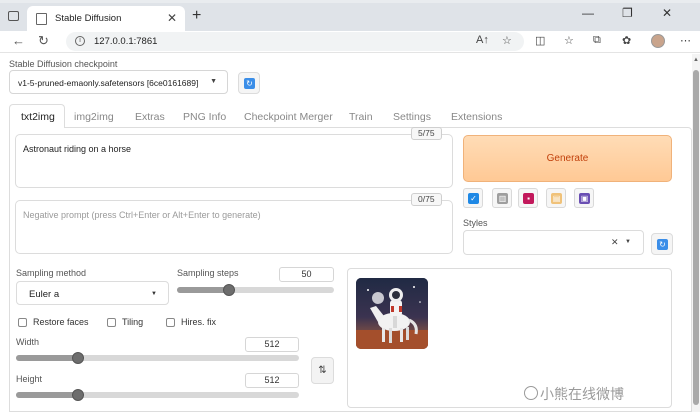  What do you see at coordinates (51, 273) in the screenshot?
I see `sampling-method-label: Sampling method` at bounding box center [51, 273].